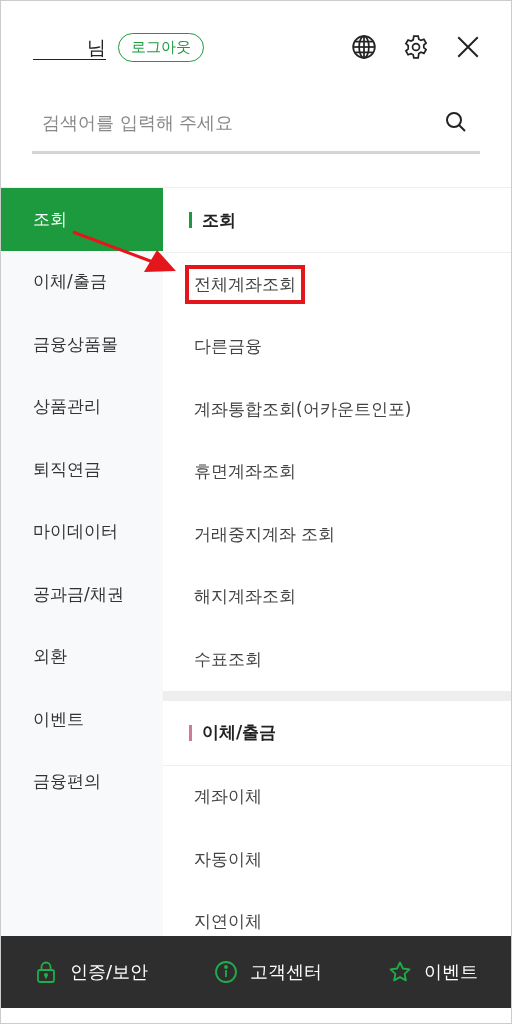  What do you see at coordinates (219, 220) in the screenshot?
I see `section-title: 조회` at bounding box center [219, 220].